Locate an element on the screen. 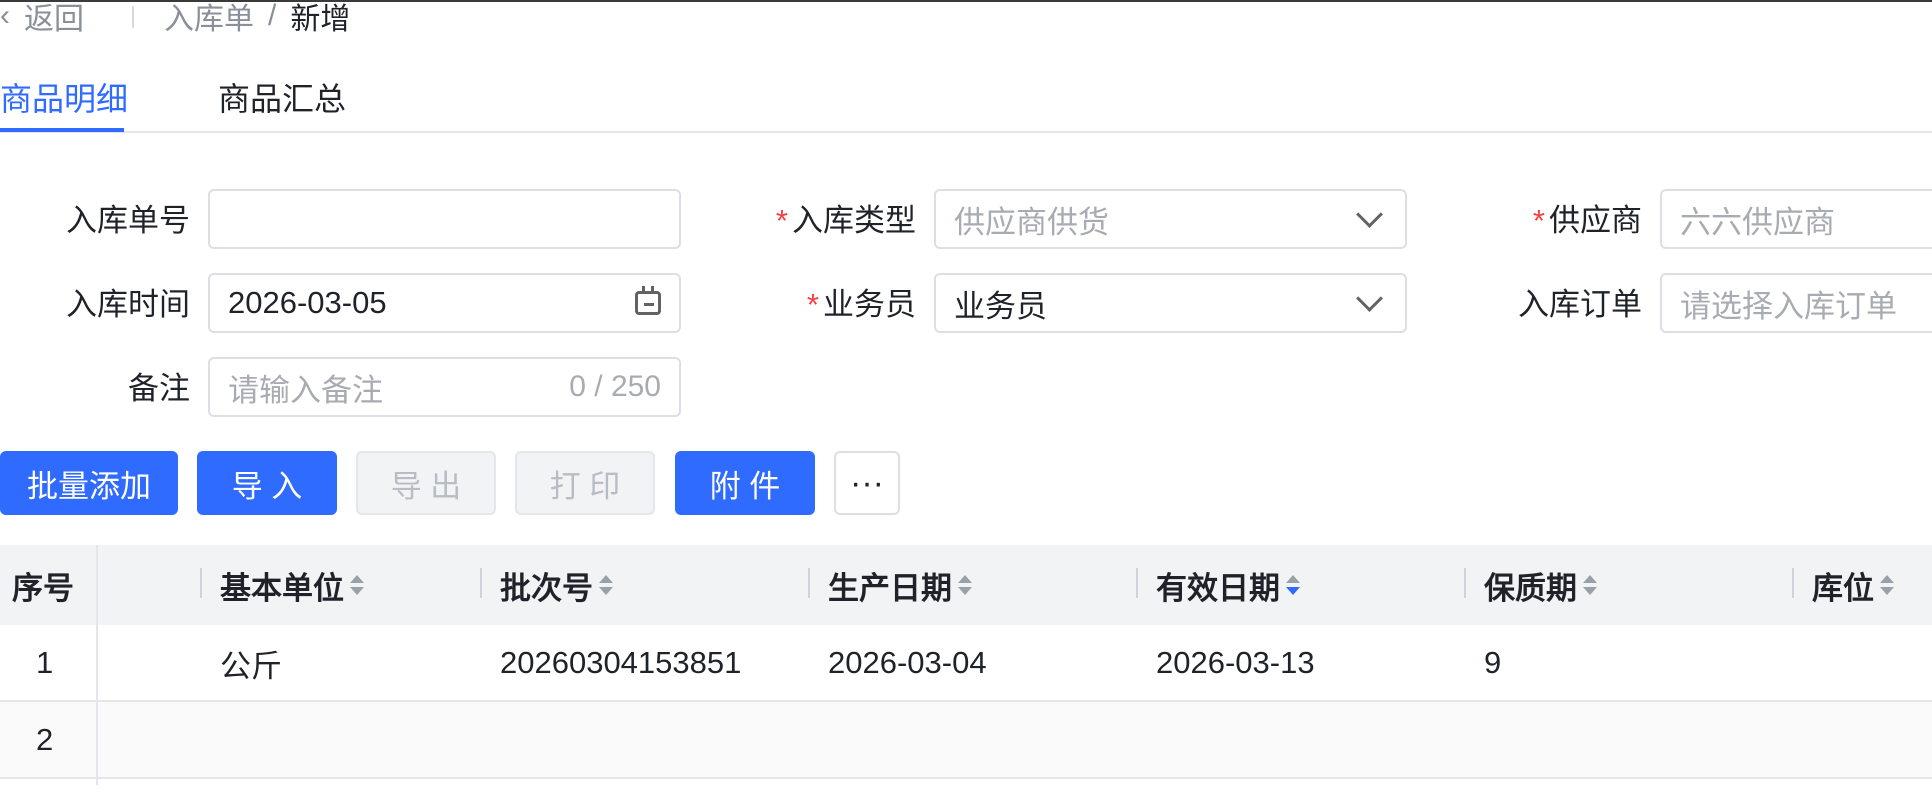 The width and height of the screenshot is (1932, 793). column-header-location: 库位 is located at coordinates (1853, 585).